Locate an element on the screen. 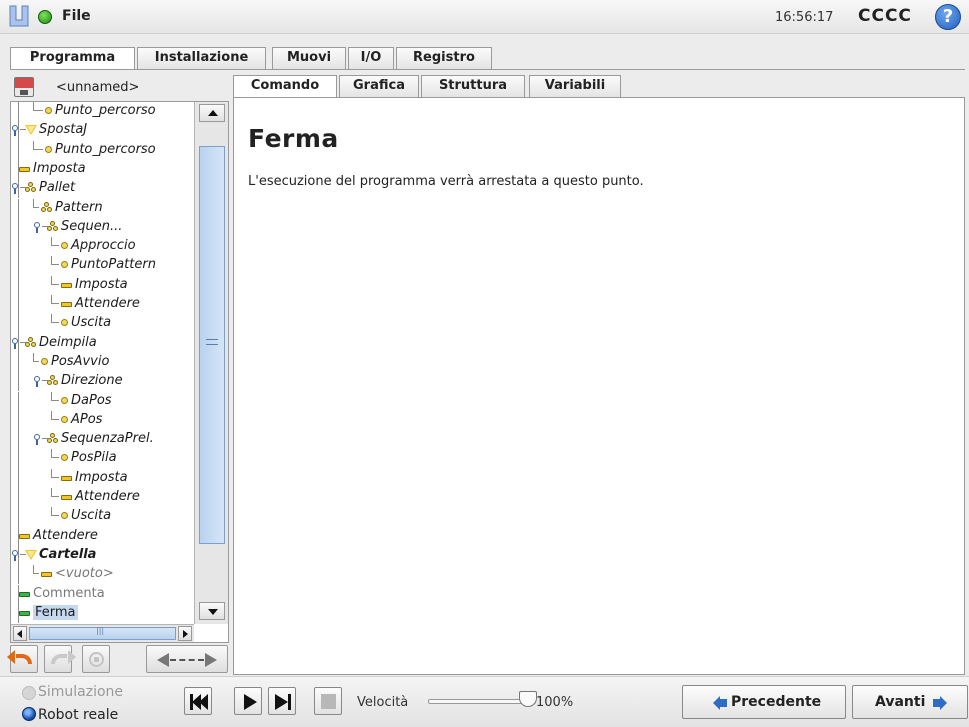  speed-label: Velocità is located at coordinates (383, 702).